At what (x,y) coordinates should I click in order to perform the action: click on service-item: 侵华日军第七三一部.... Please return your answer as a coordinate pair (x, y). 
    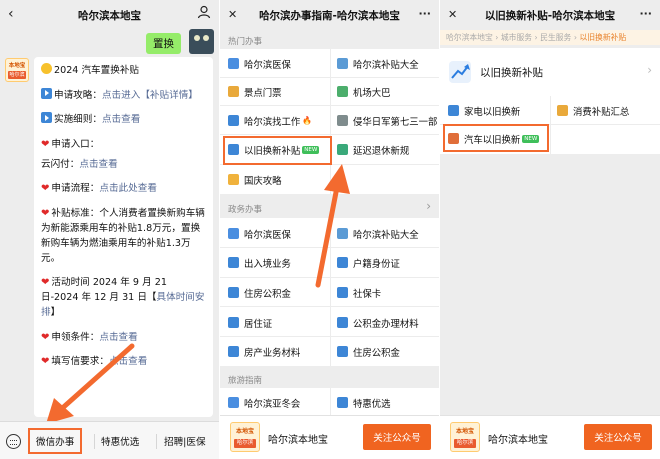
    Looking at the image, I should click on (387, 120).